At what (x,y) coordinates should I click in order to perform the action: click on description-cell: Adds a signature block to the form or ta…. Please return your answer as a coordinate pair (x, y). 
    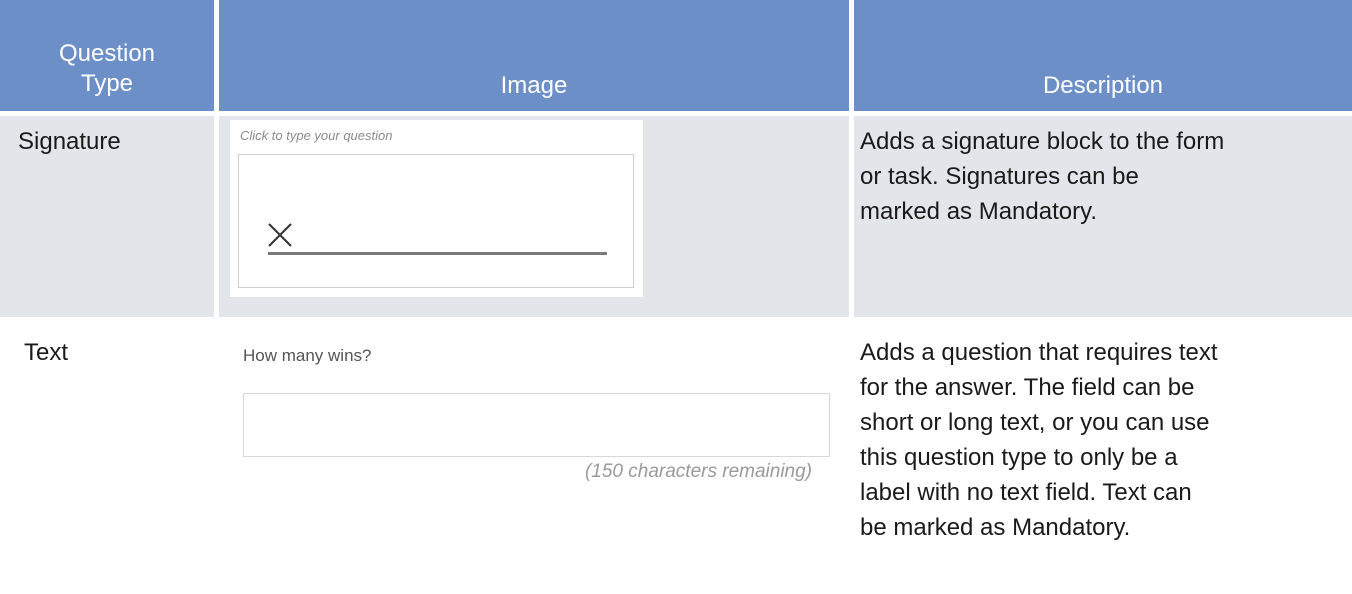
    Looking at the image, I should click on (1103, 216).